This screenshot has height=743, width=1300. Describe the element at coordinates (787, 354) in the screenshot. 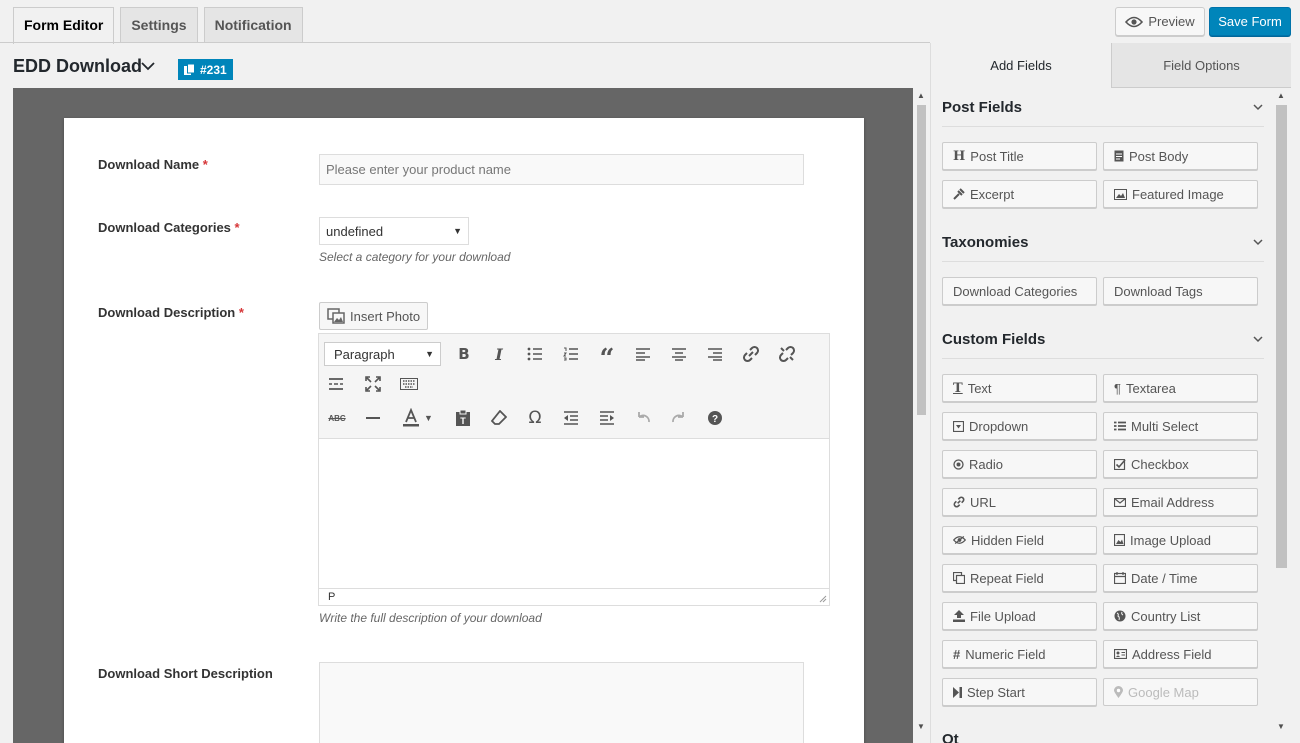

I see `unlink-icon` at that location.